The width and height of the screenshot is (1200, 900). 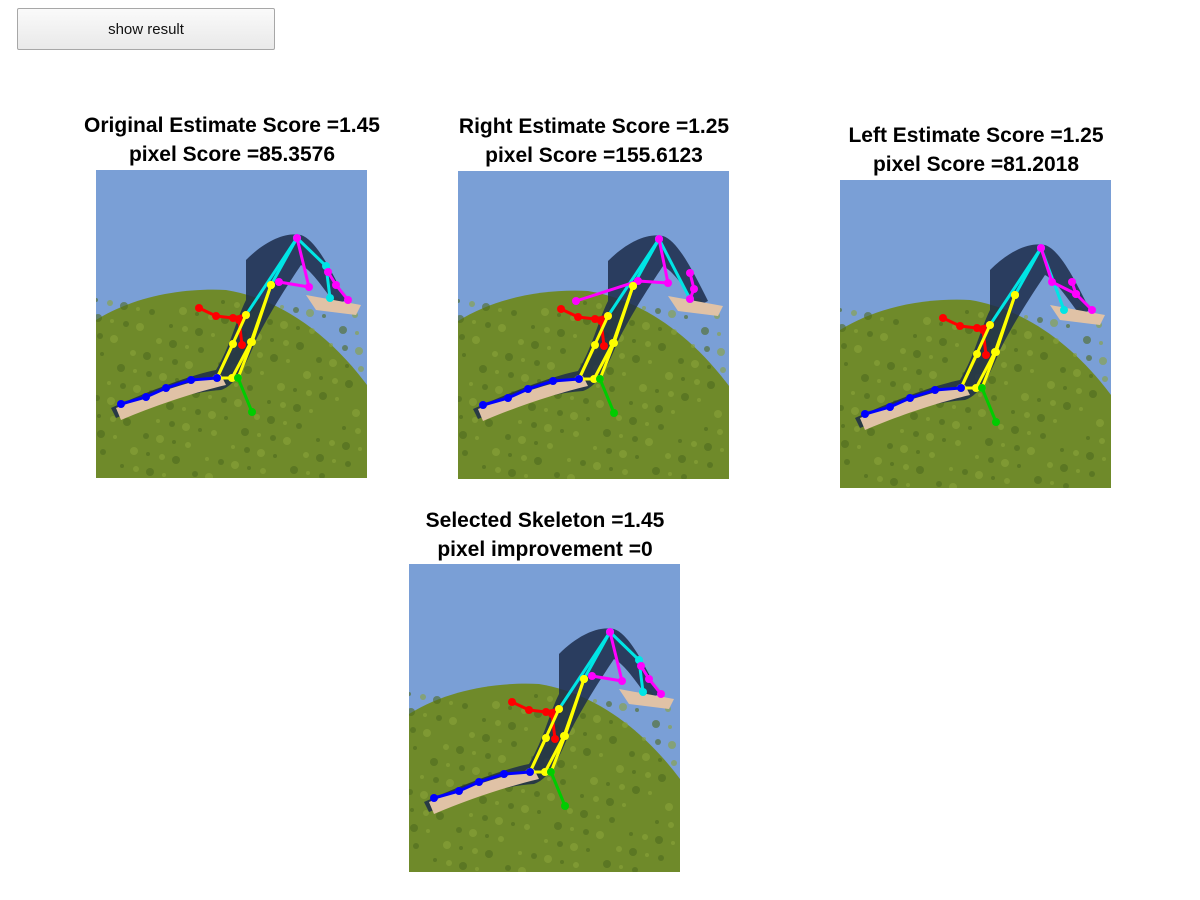 I want to click on title-line-score: Right Estimate Score =1.25, so click(x=594, y=126).